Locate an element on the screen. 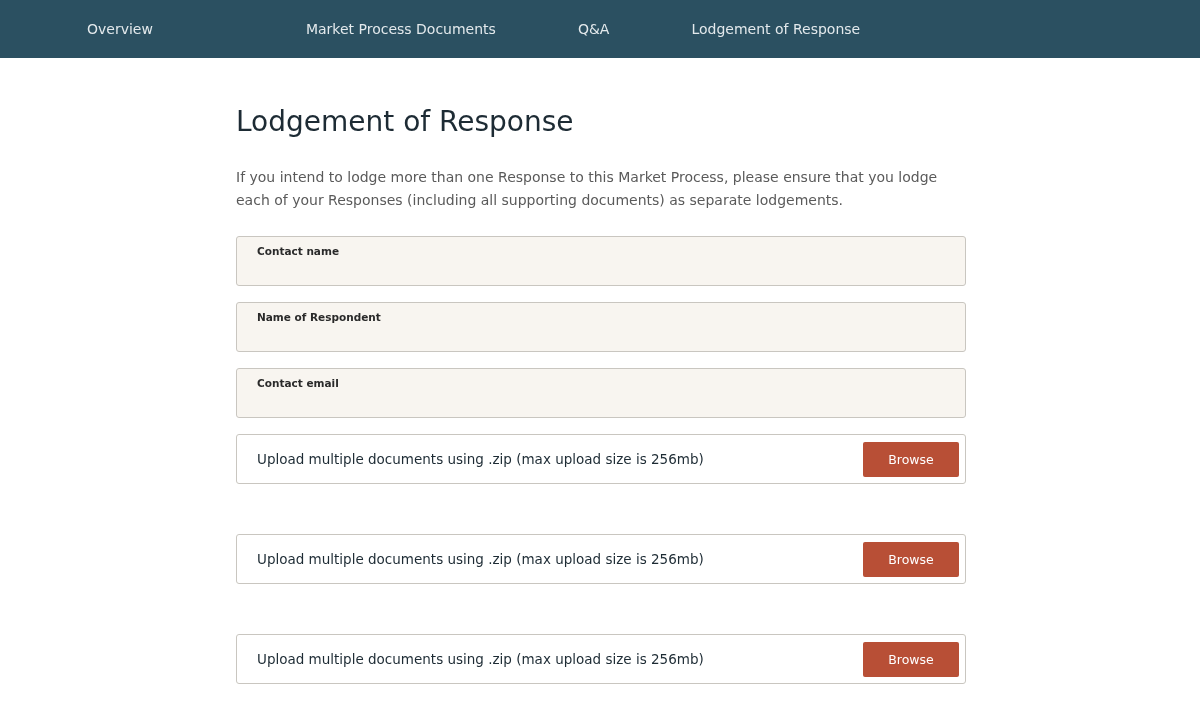 The height and width of the screenshot is (706, 1200). text-field: Name of Respondent is located at coordinates (601, 327).